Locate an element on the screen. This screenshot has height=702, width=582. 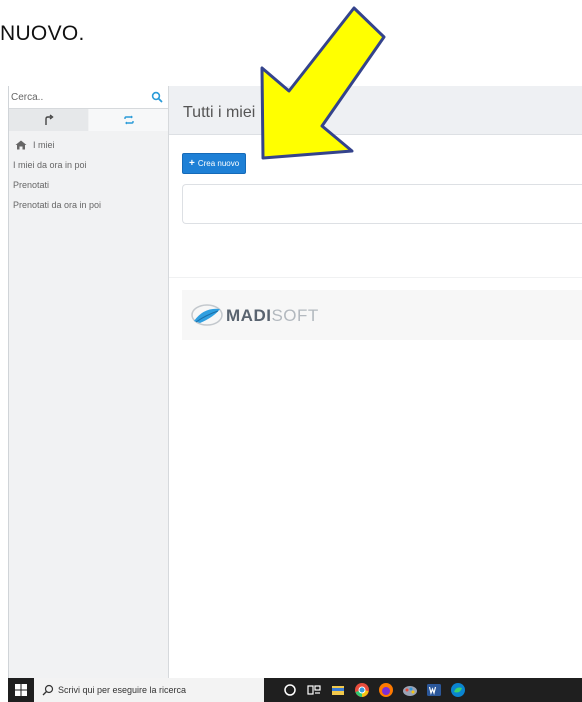
cortana-icon is located at coordinates (290, 690).